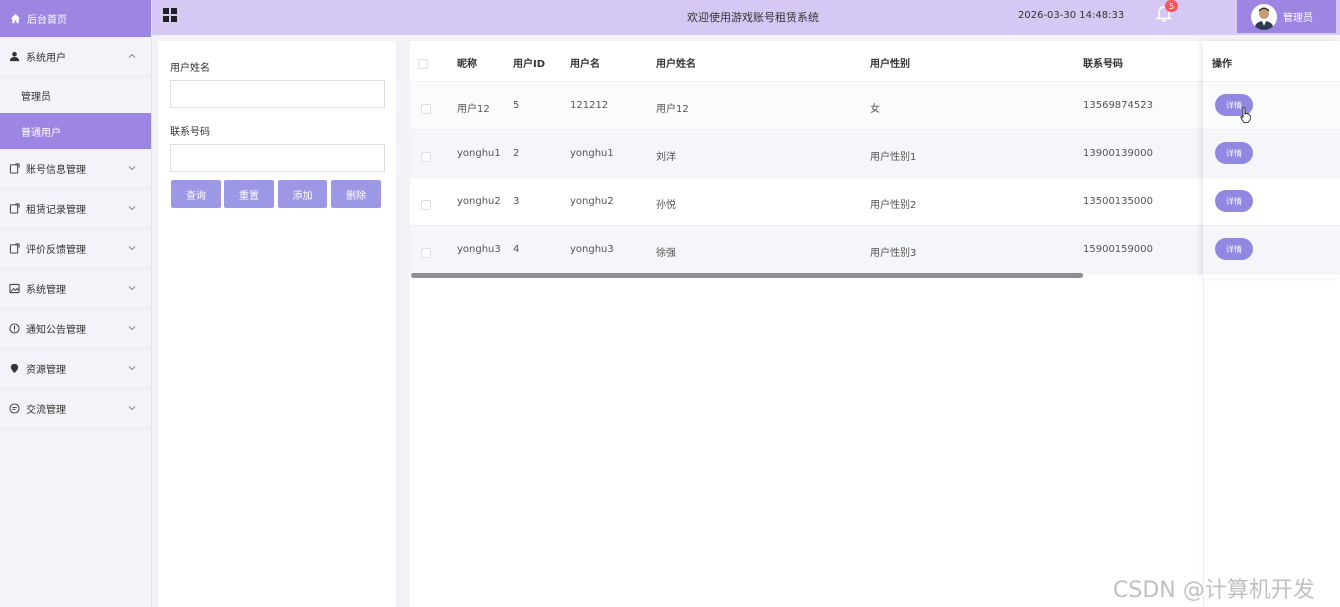 The height and width of the screenshot is (607, 1340). Describe the element at coordinates (56, 330) in the screenshot. I see `sidebar-group-label: 通知公告管理` at that location.